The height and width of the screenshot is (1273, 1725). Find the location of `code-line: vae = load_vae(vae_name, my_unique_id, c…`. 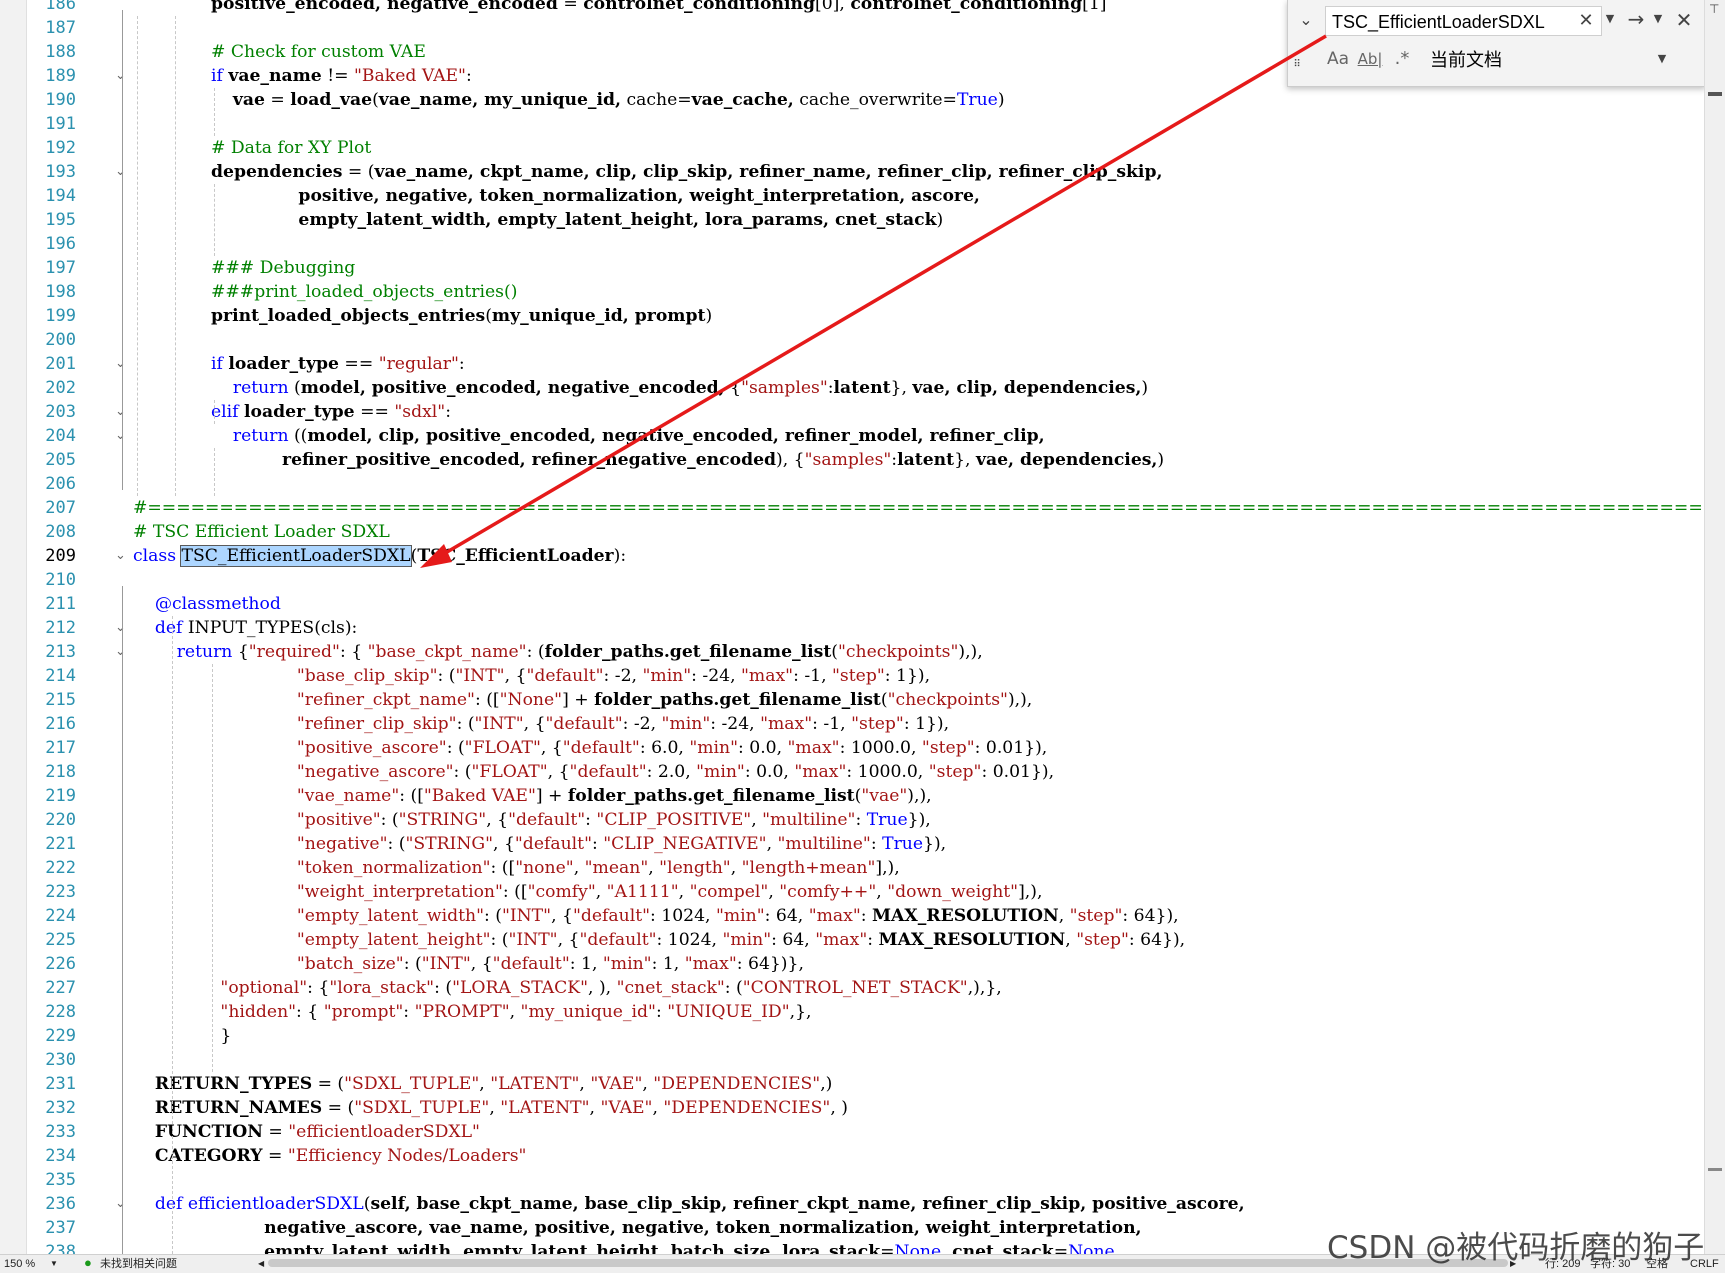

code-line: vae = load_vae(vae_name, my_unique_id, c… is located at coordinates (608, 100).